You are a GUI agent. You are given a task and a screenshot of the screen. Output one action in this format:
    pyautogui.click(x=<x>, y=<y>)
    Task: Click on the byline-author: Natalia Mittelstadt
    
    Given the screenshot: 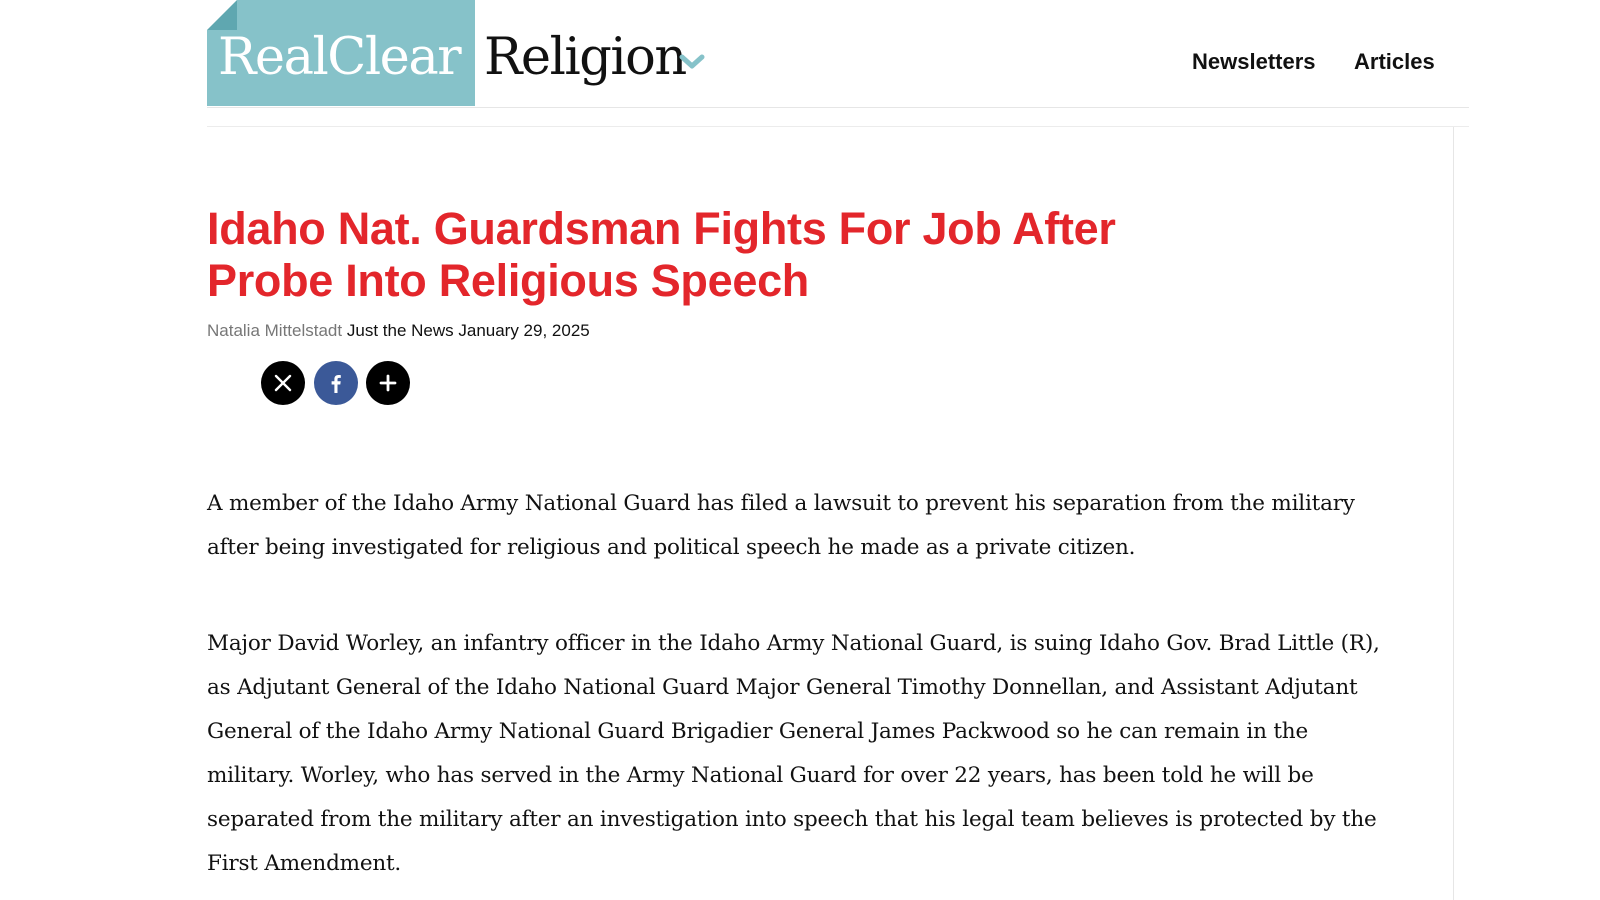 What is the action you would take?
    pyautogui.click(x=274, y=330)
    